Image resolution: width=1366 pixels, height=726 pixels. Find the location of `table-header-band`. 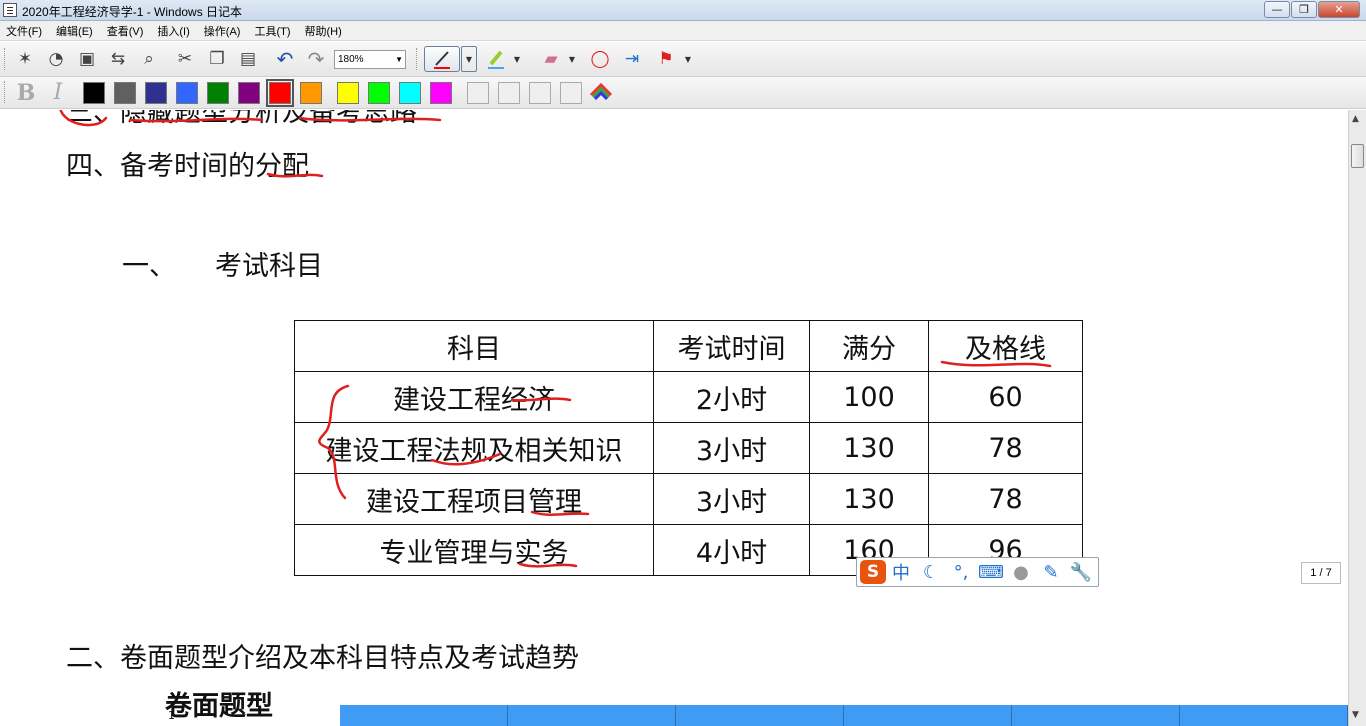

table-header-band is located at coordinates (844, 715).